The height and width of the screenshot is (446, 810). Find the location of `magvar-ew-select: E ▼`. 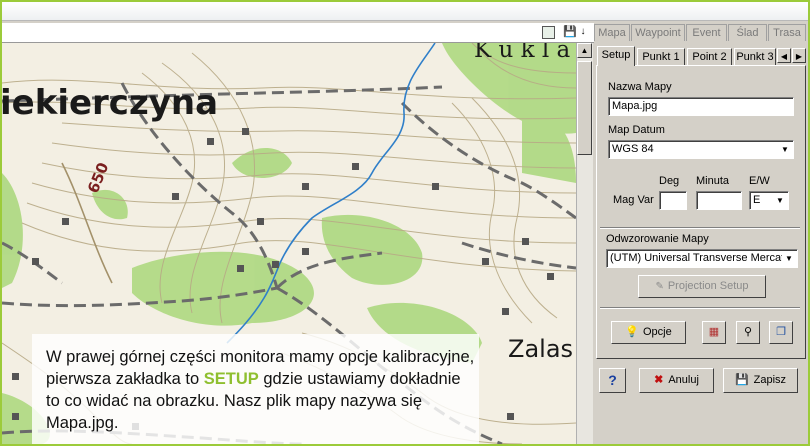

magvar-ew-select: E ▼ is located at coordinates (769, 200).